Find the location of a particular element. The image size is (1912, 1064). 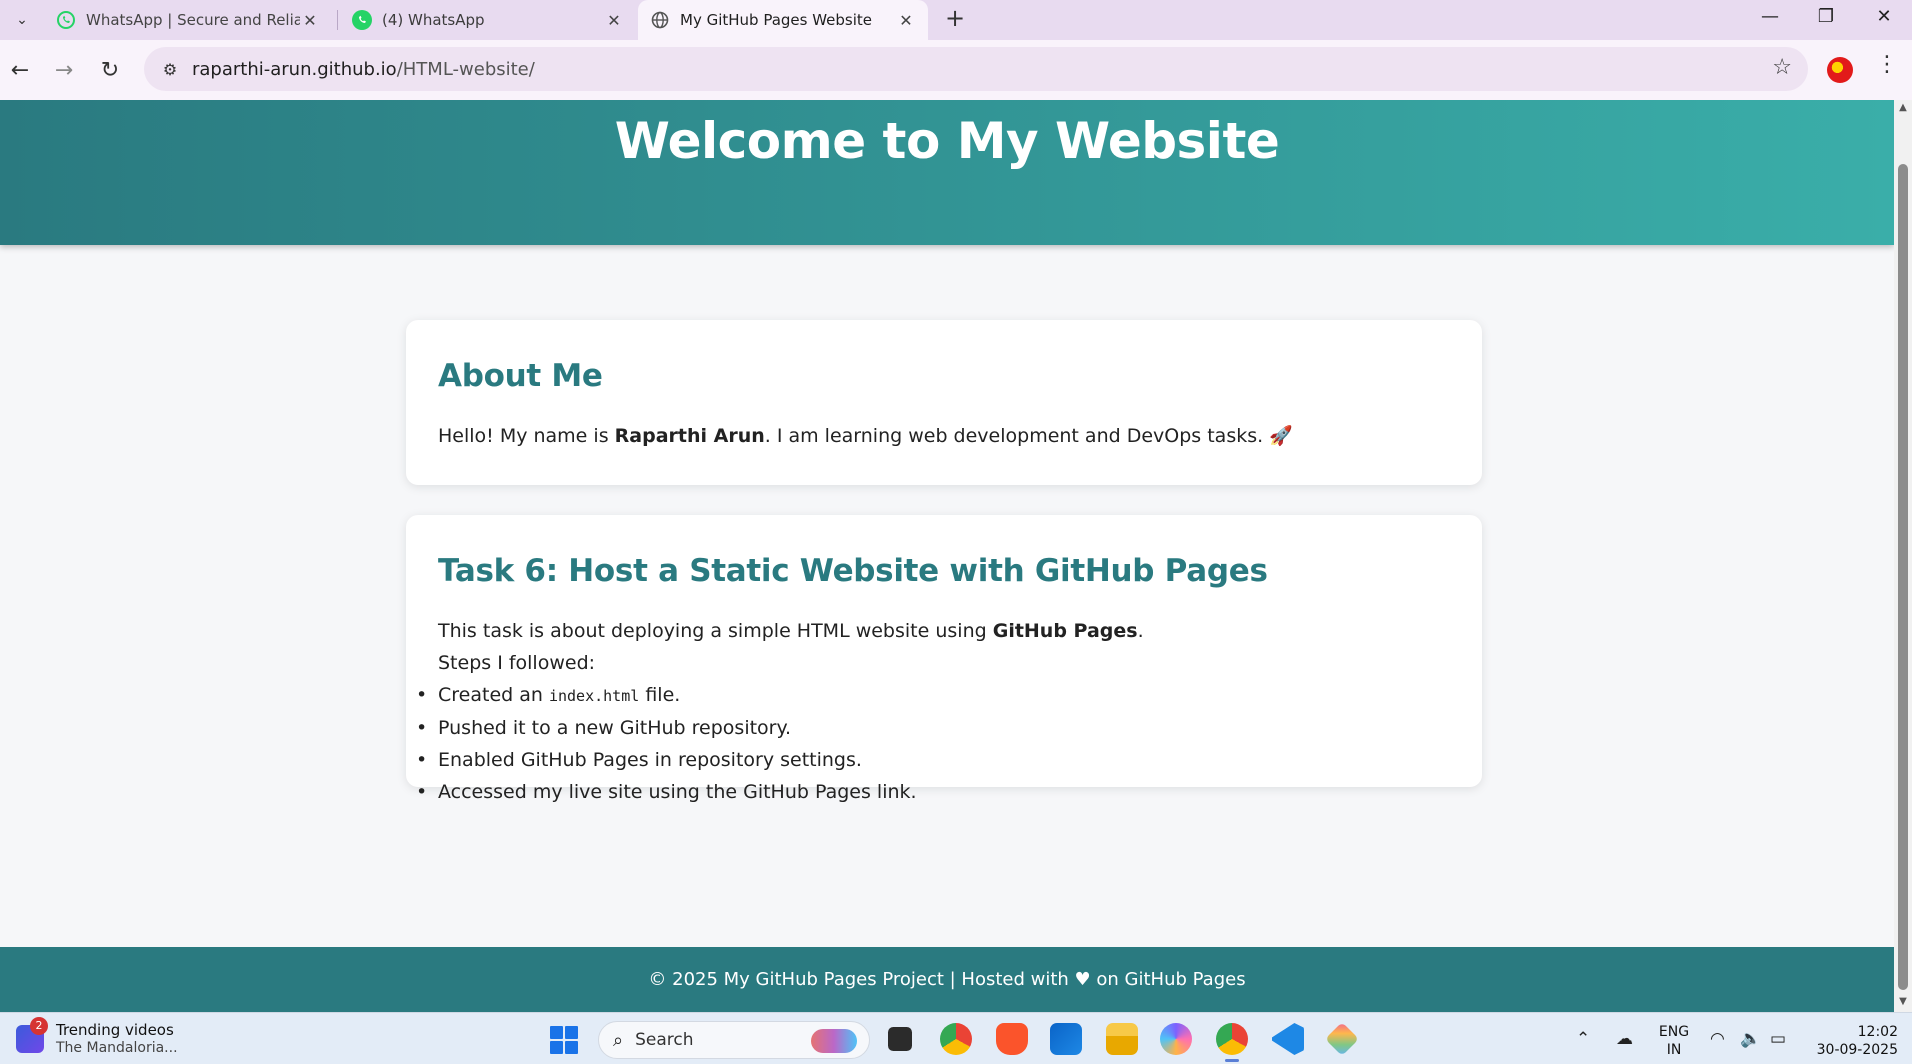

windows-start-icon is located at coordinates (564, 1040).